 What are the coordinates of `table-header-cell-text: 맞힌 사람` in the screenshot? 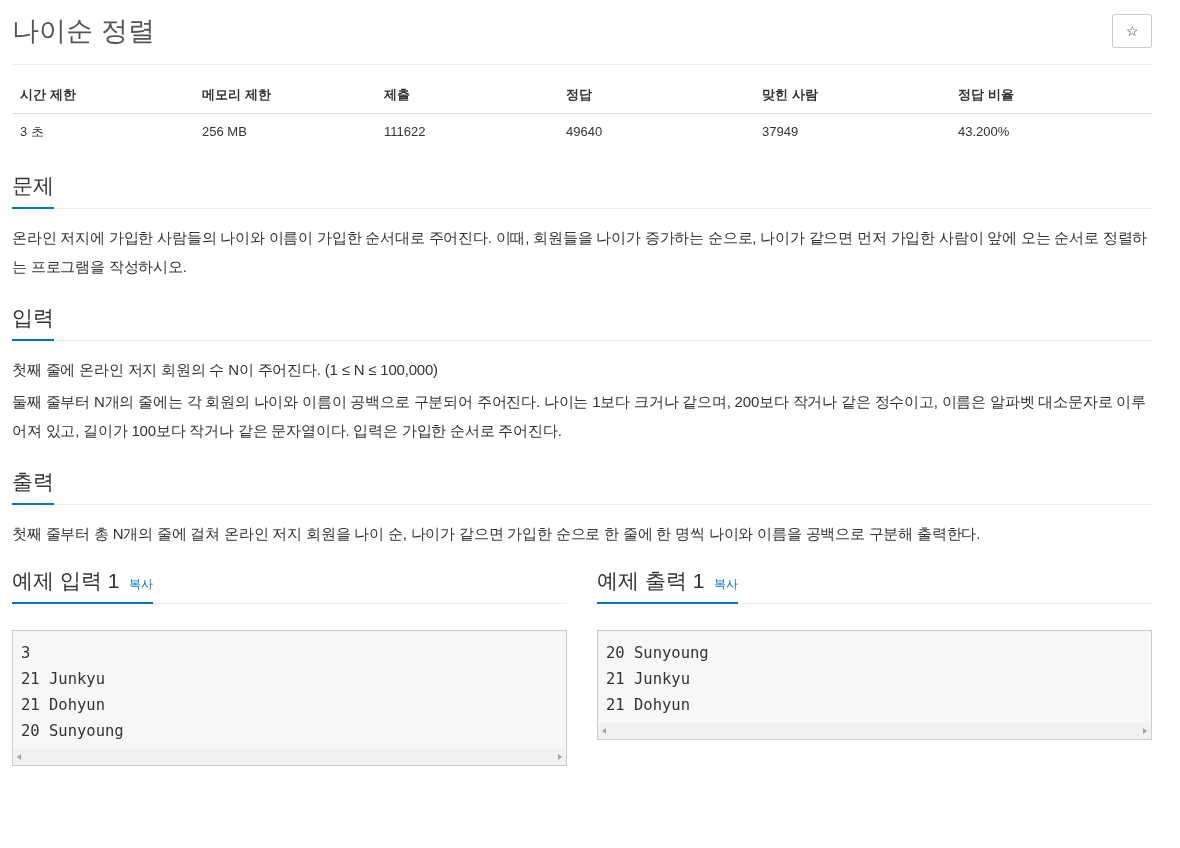 It's located at (790, 95).